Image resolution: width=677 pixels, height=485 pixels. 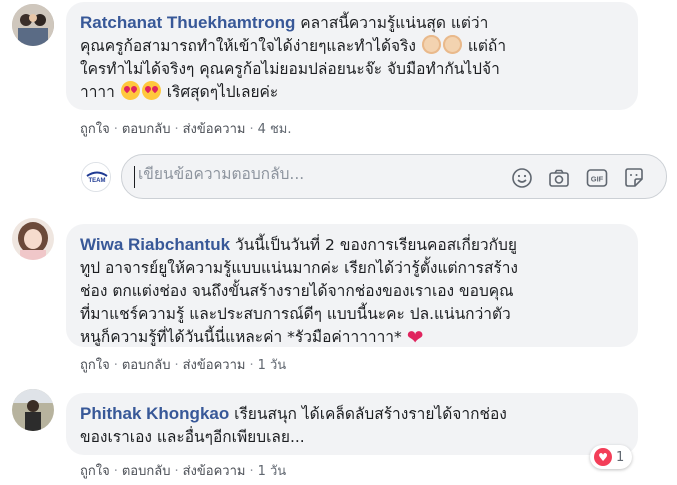 What do you see at coordinates (370, 414) in the screenshot?
I see `comment-text: เรียนสนุก ได้เคล็ดลับสร้างรายได้จากช่อง` at bounding box center [370, 414].